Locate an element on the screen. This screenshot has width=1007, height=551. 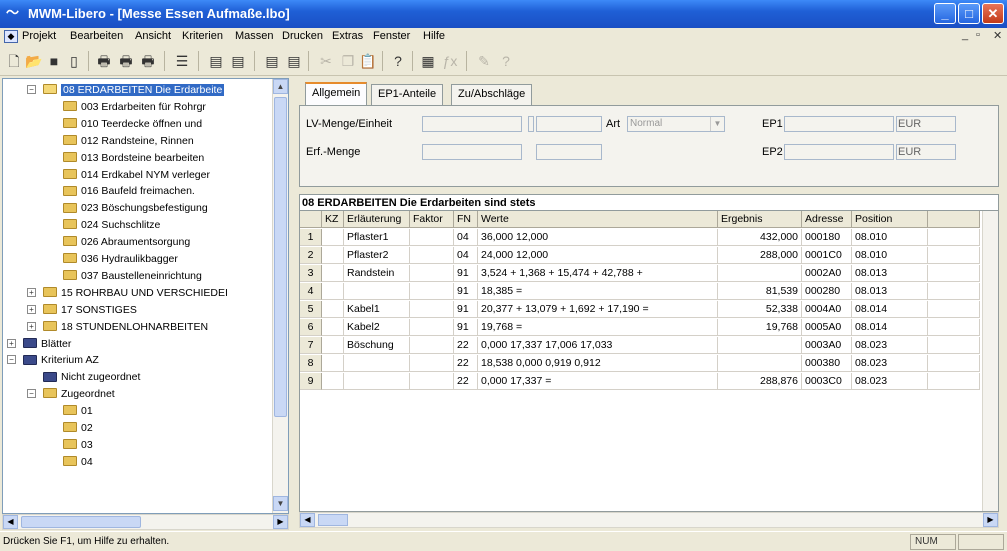
ep2-field is located at coordinates (839, 152).